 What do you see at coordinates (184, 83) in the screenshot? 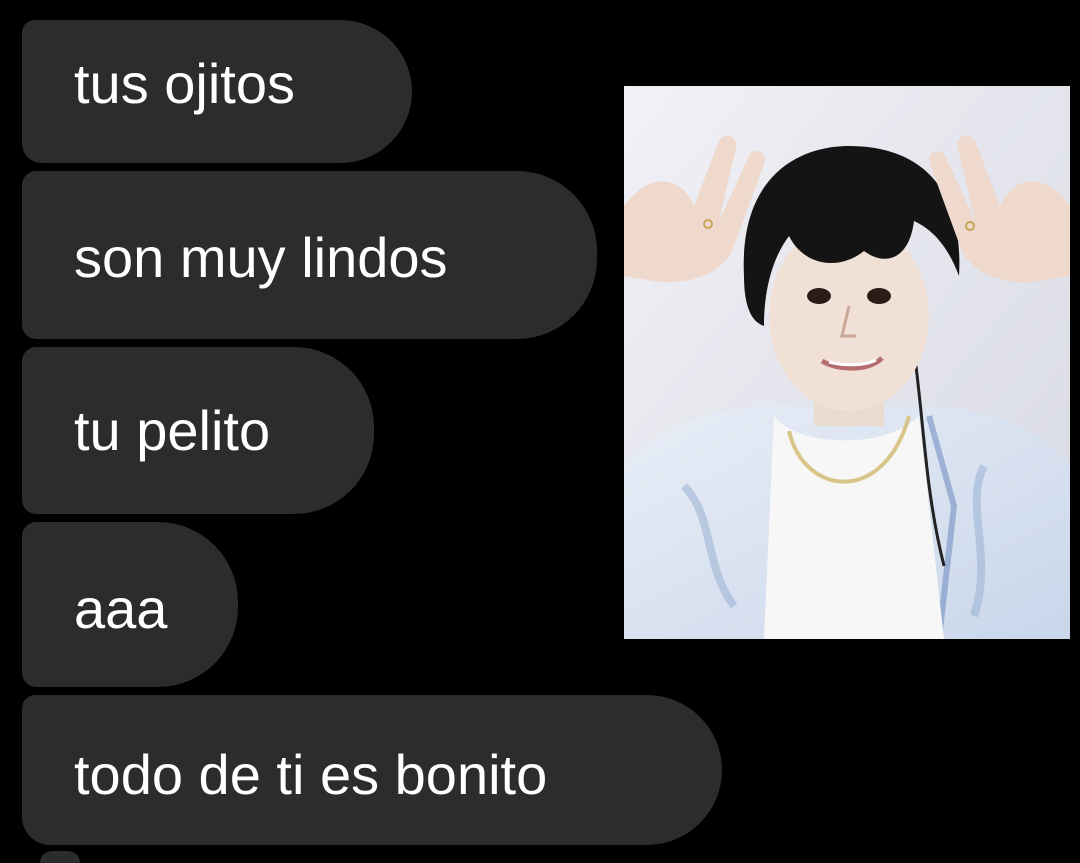
I see `message-text: tus ojitos` at bounding box center [184, 83].